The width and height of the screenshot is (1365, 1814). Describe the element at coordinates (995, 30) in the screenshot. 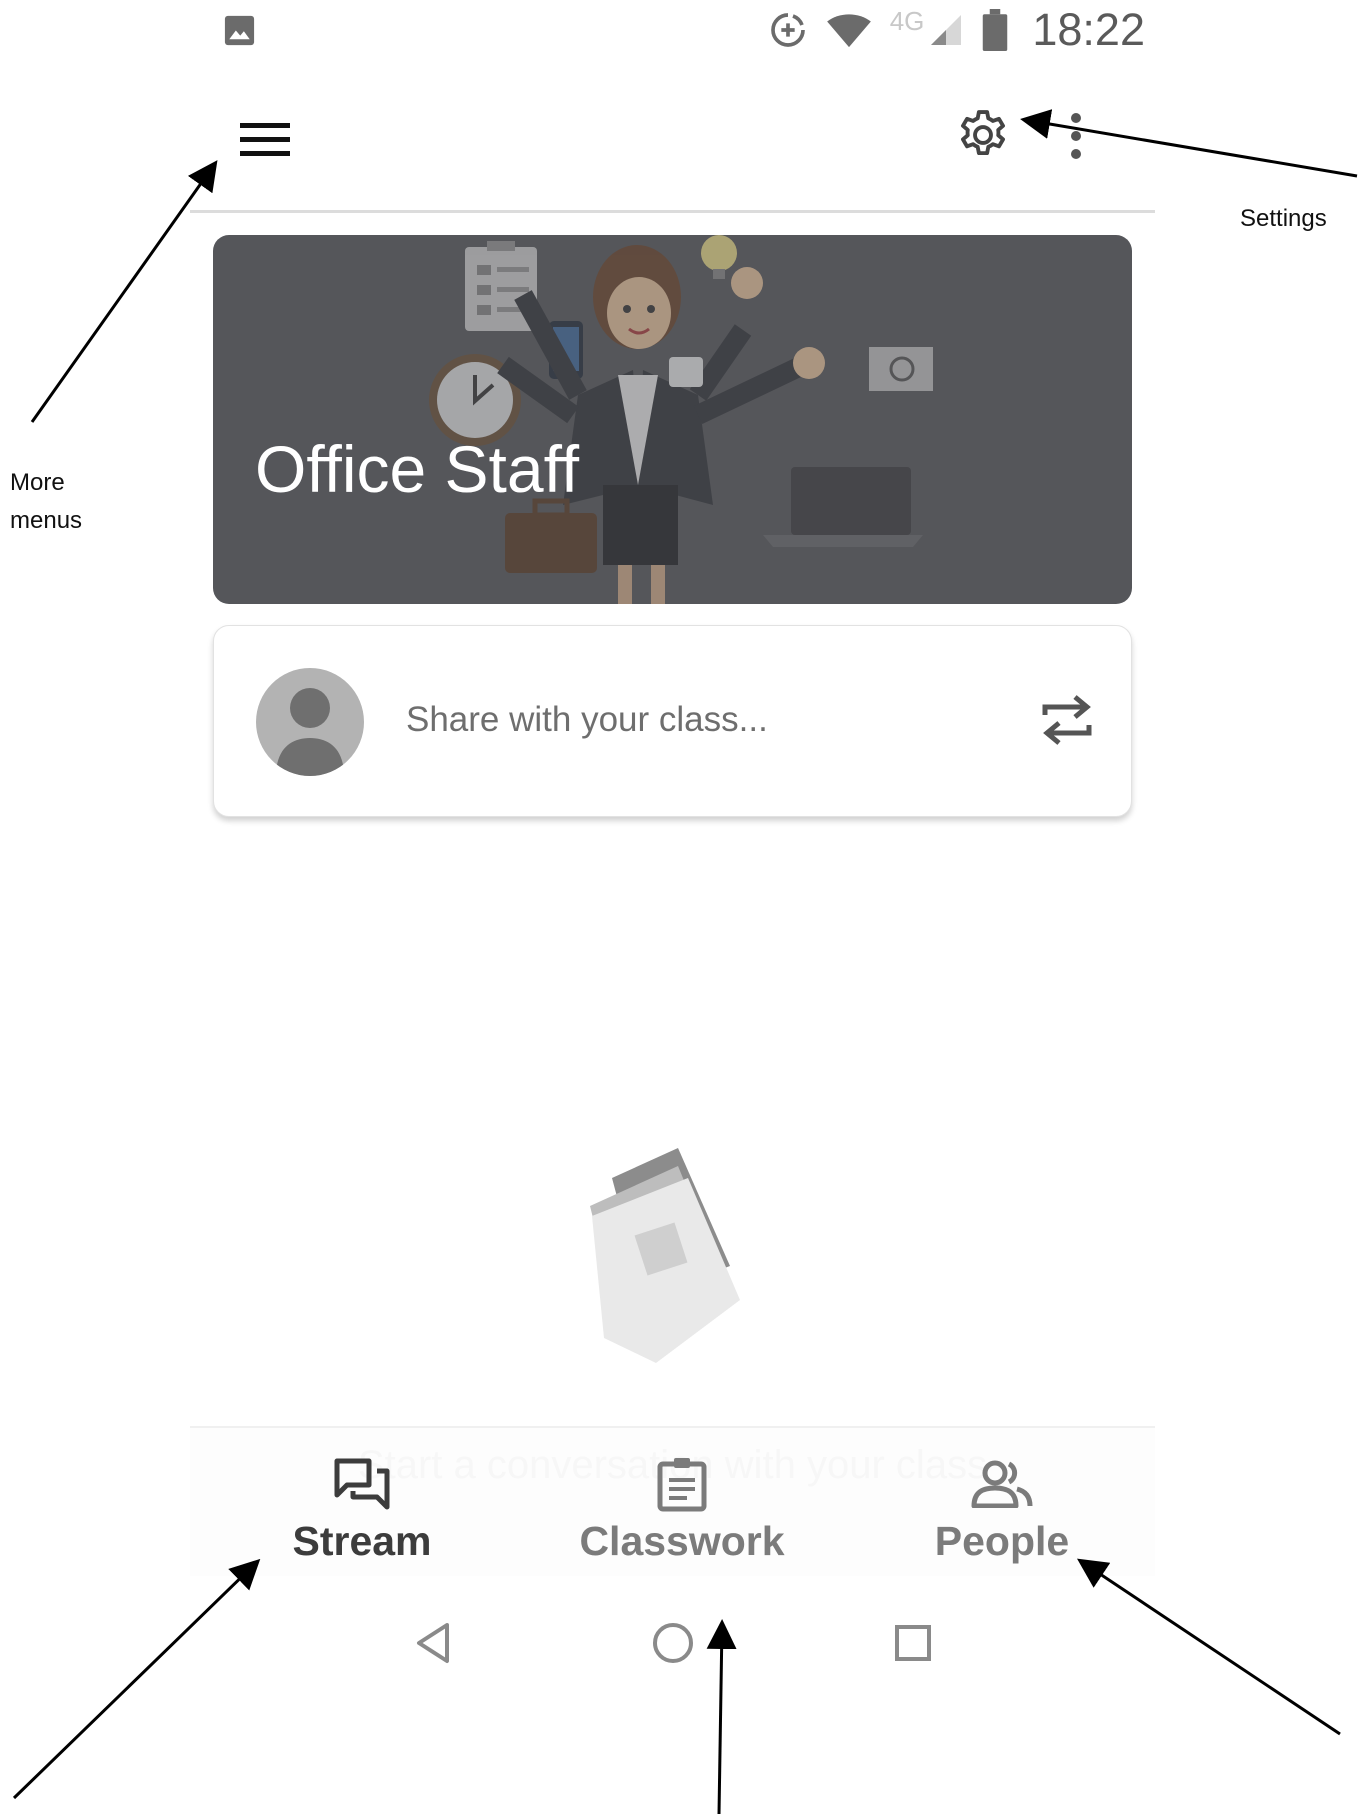

I see `battery-icon` at that location.